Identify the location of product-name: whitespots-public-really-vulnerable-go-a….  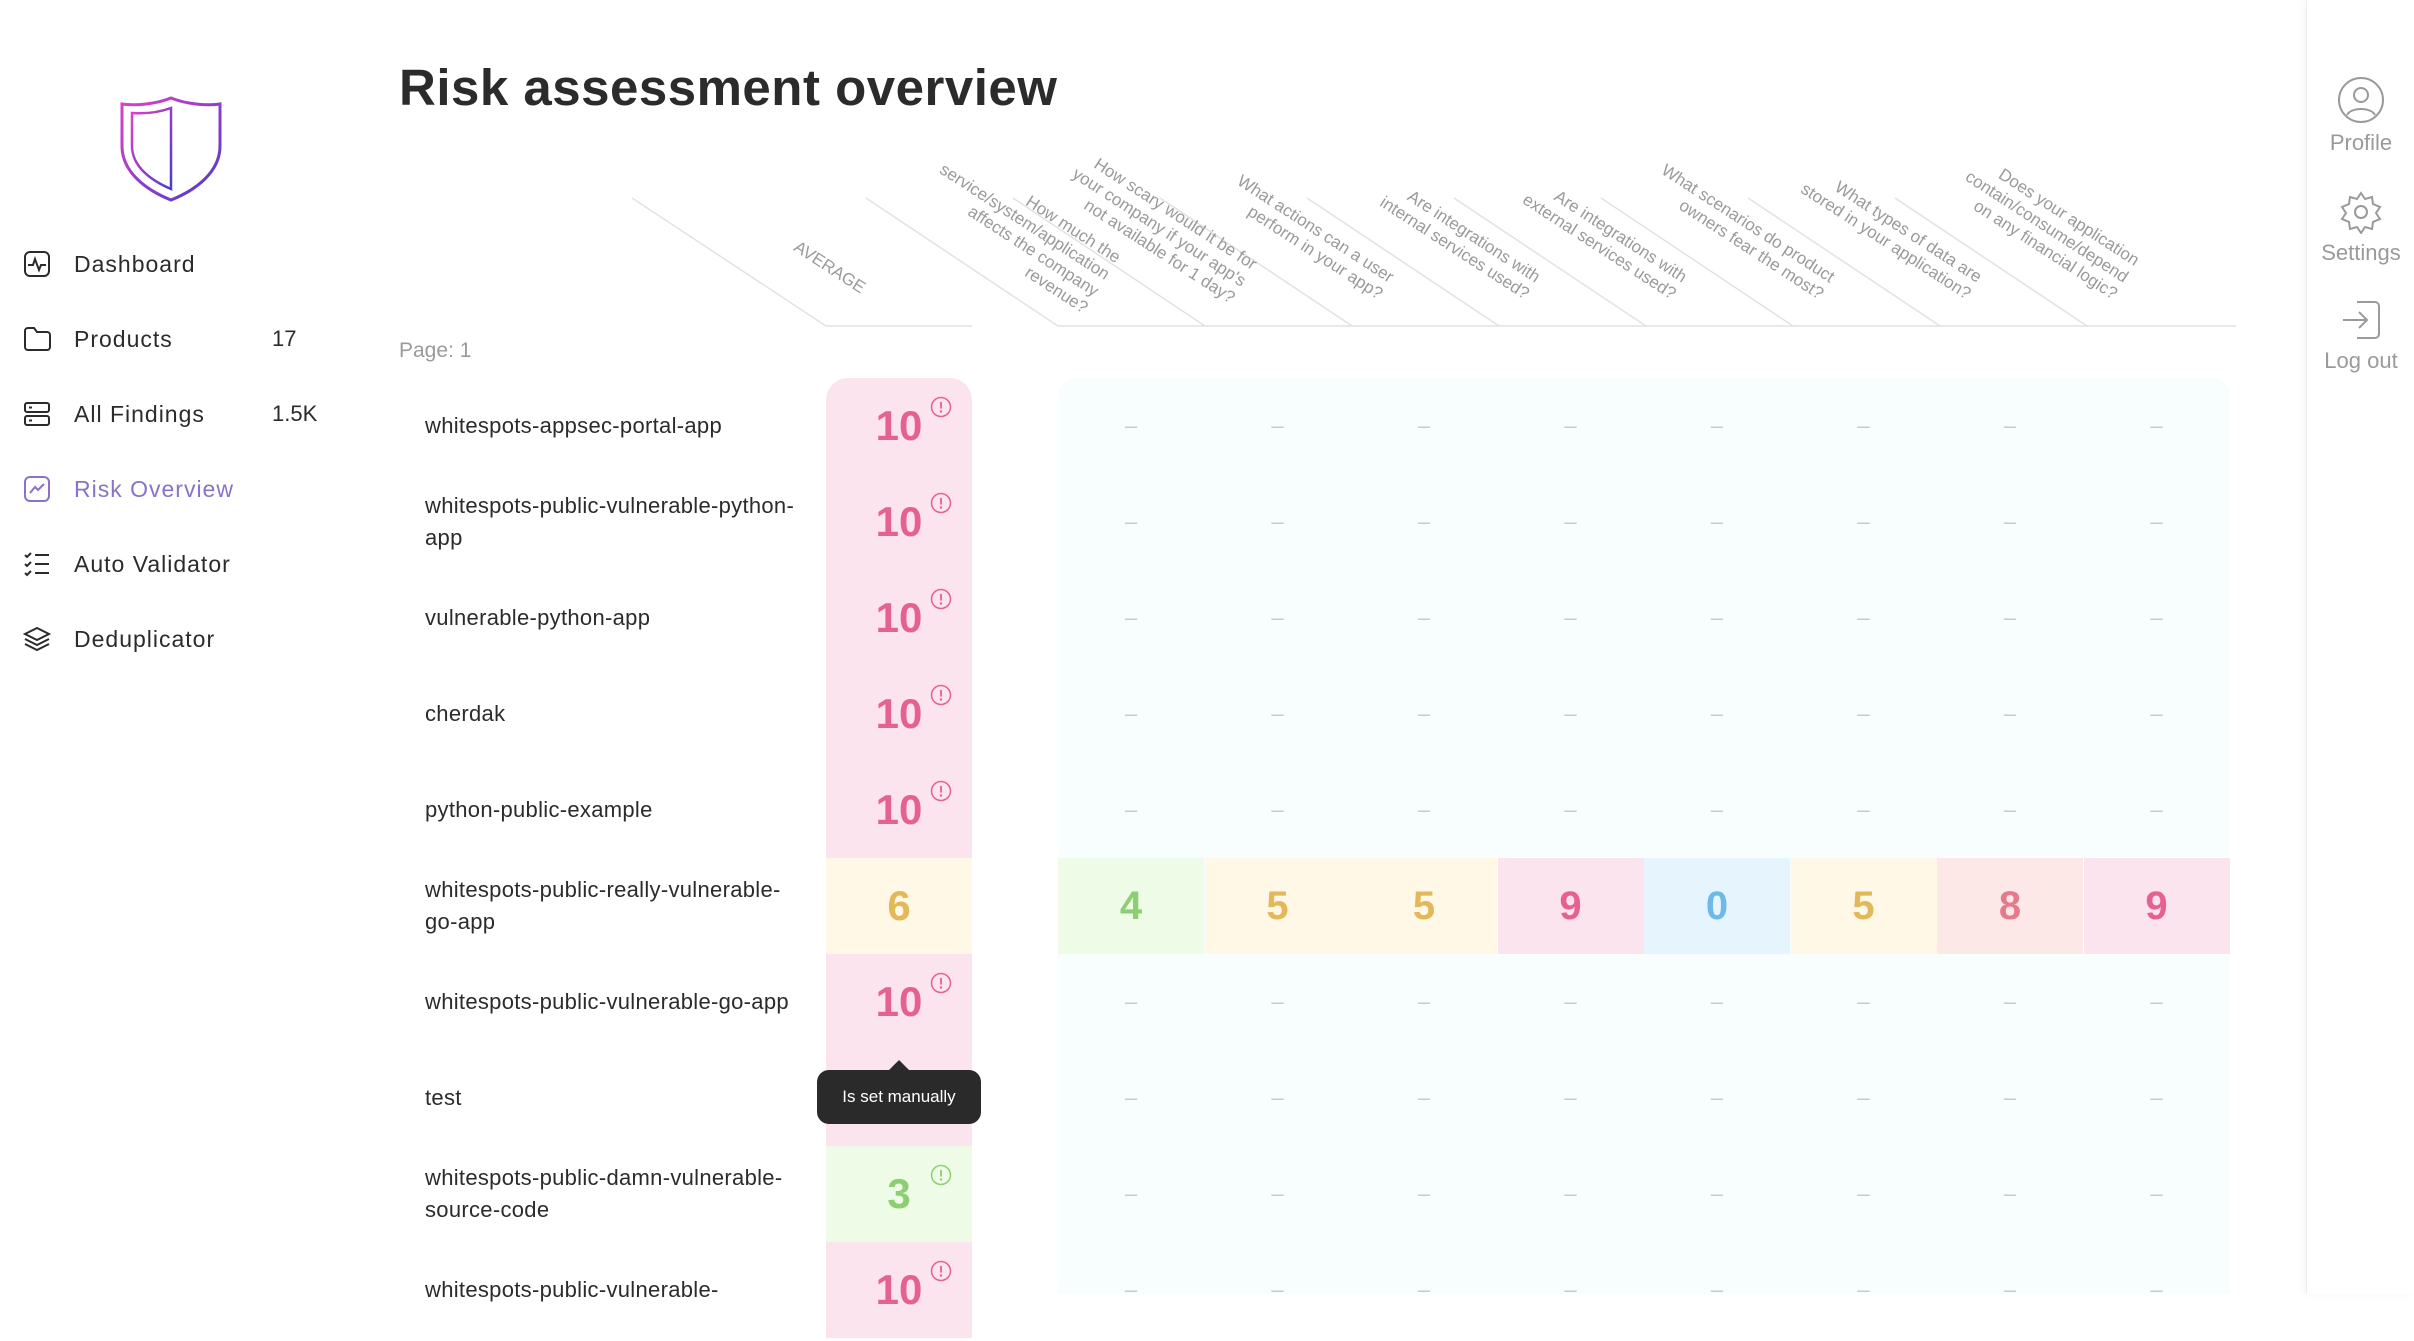
(615, 906).